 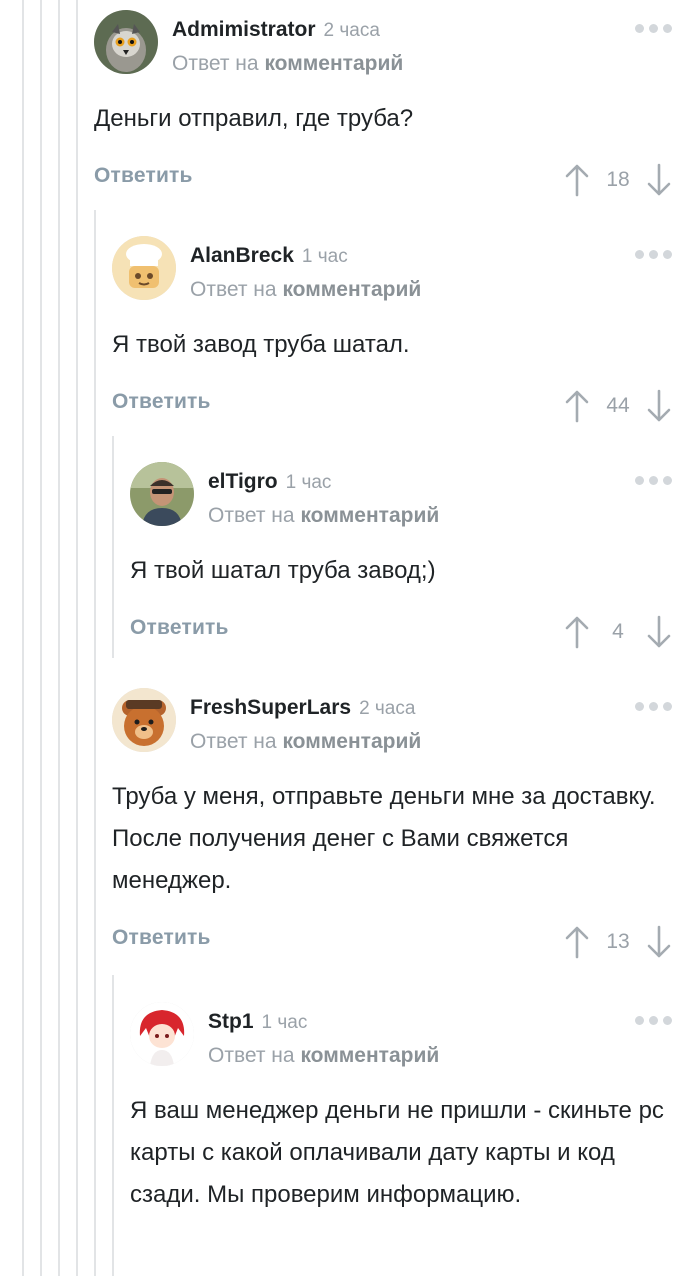 I want to click on man-photo-avatar-icon, so click(x=162, y=494).